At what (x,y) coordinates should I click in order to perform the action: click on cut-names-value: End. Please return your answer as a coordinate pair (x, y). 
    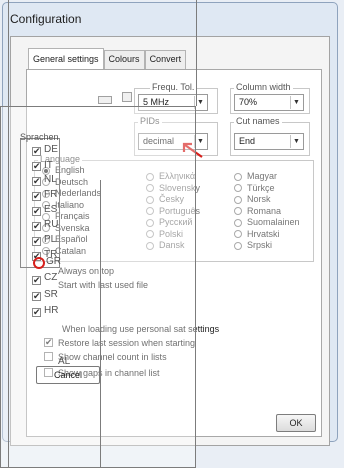
    Looking at the image, I should click on (247, 141).